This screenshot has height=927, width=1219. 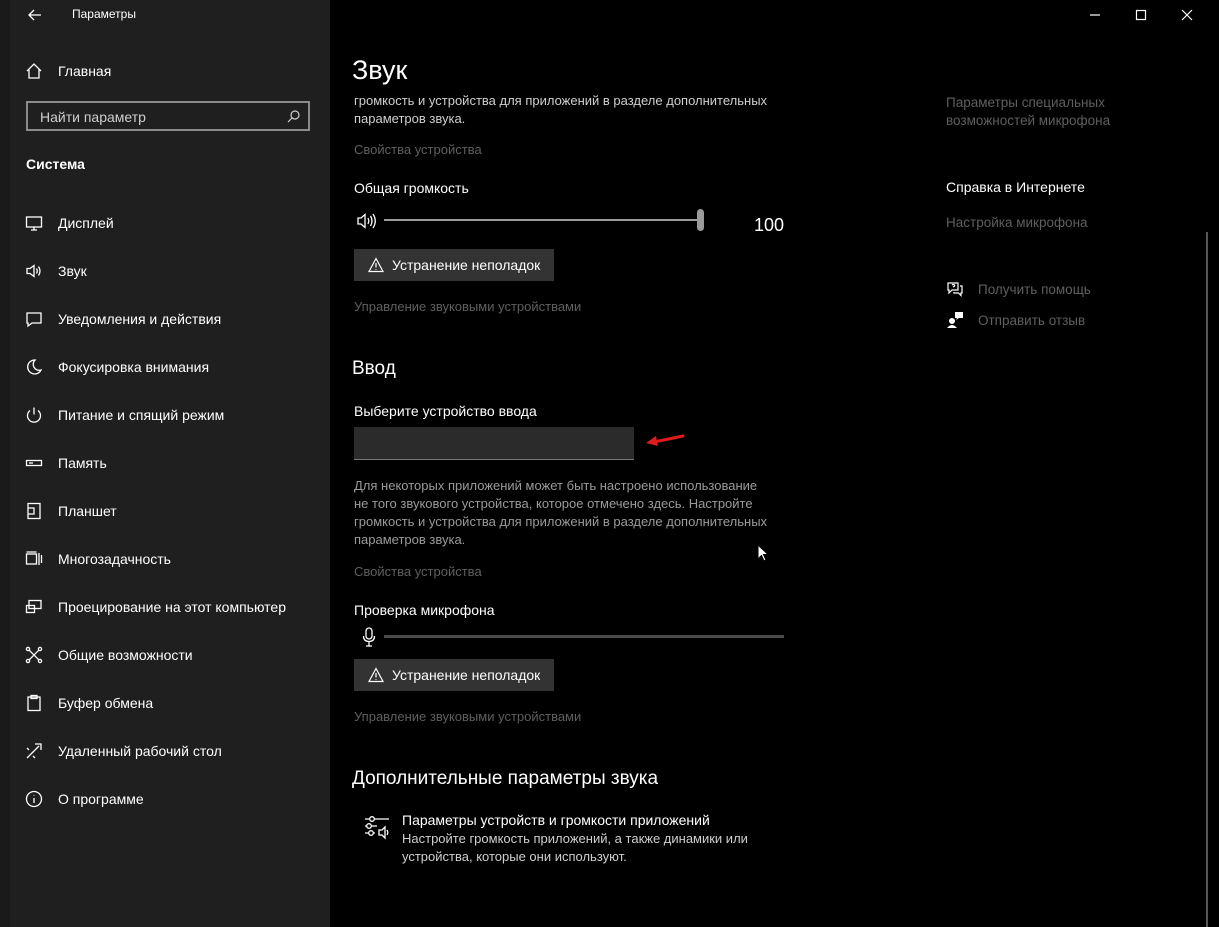 I want to click on input-desc-line: параметров звука., so click(x=410, y=539).